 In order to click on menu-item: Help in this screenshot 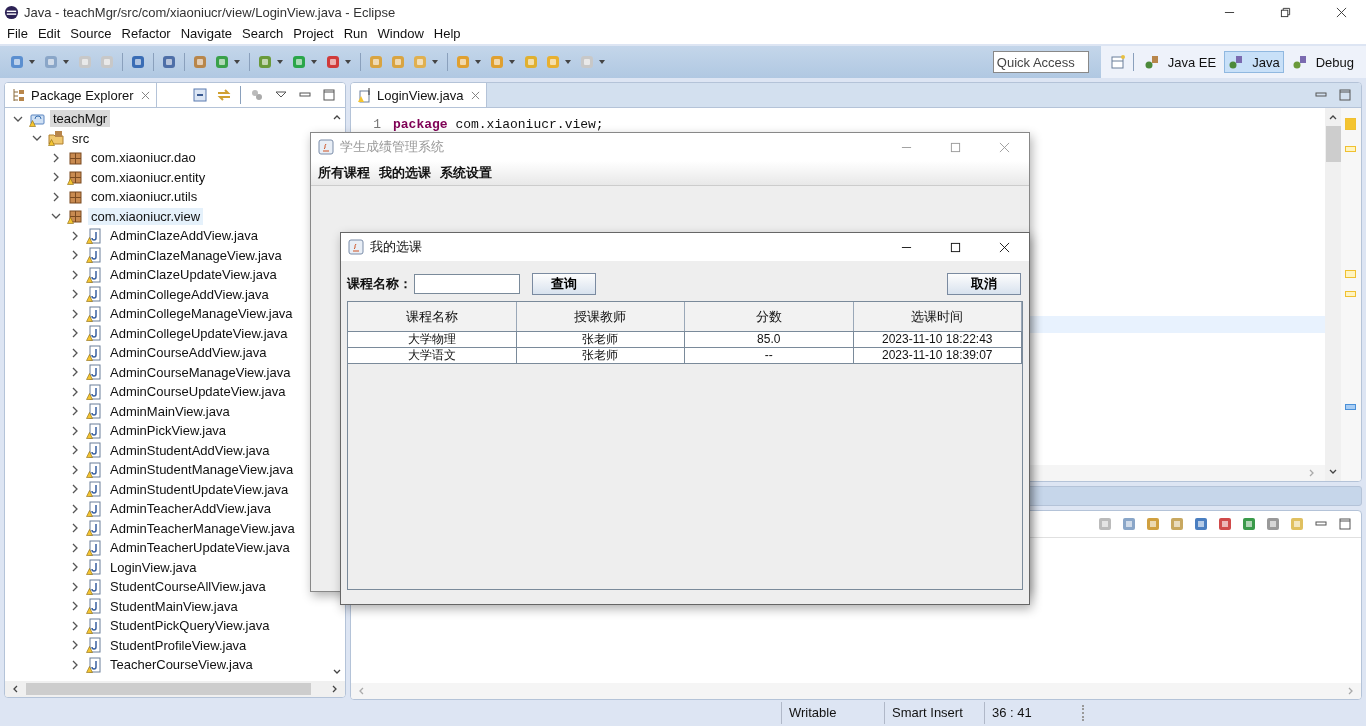, I will do `click(447, 34)`.